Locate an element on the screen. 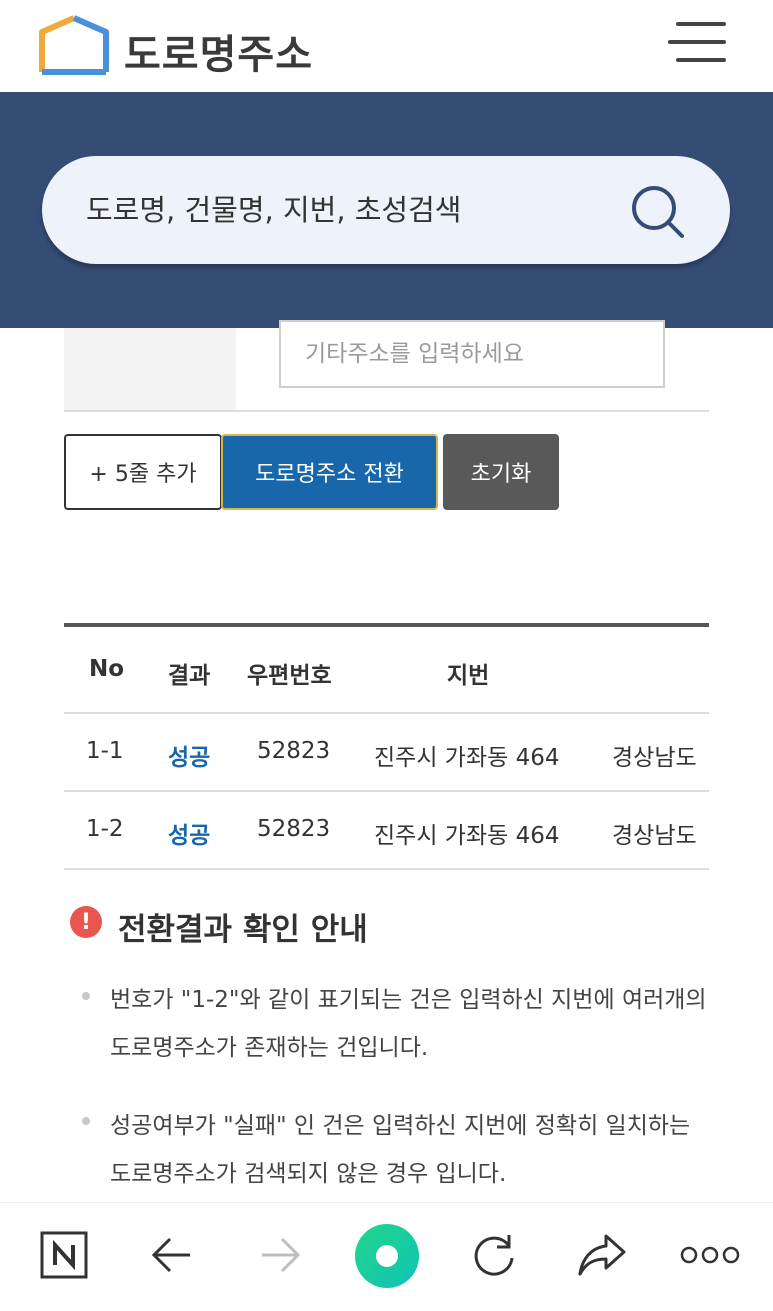 Image resolution: width=773 pixels, height=1311 pixels. convert-button: 도로명주소 전환 is located at coordinates (329, 472).